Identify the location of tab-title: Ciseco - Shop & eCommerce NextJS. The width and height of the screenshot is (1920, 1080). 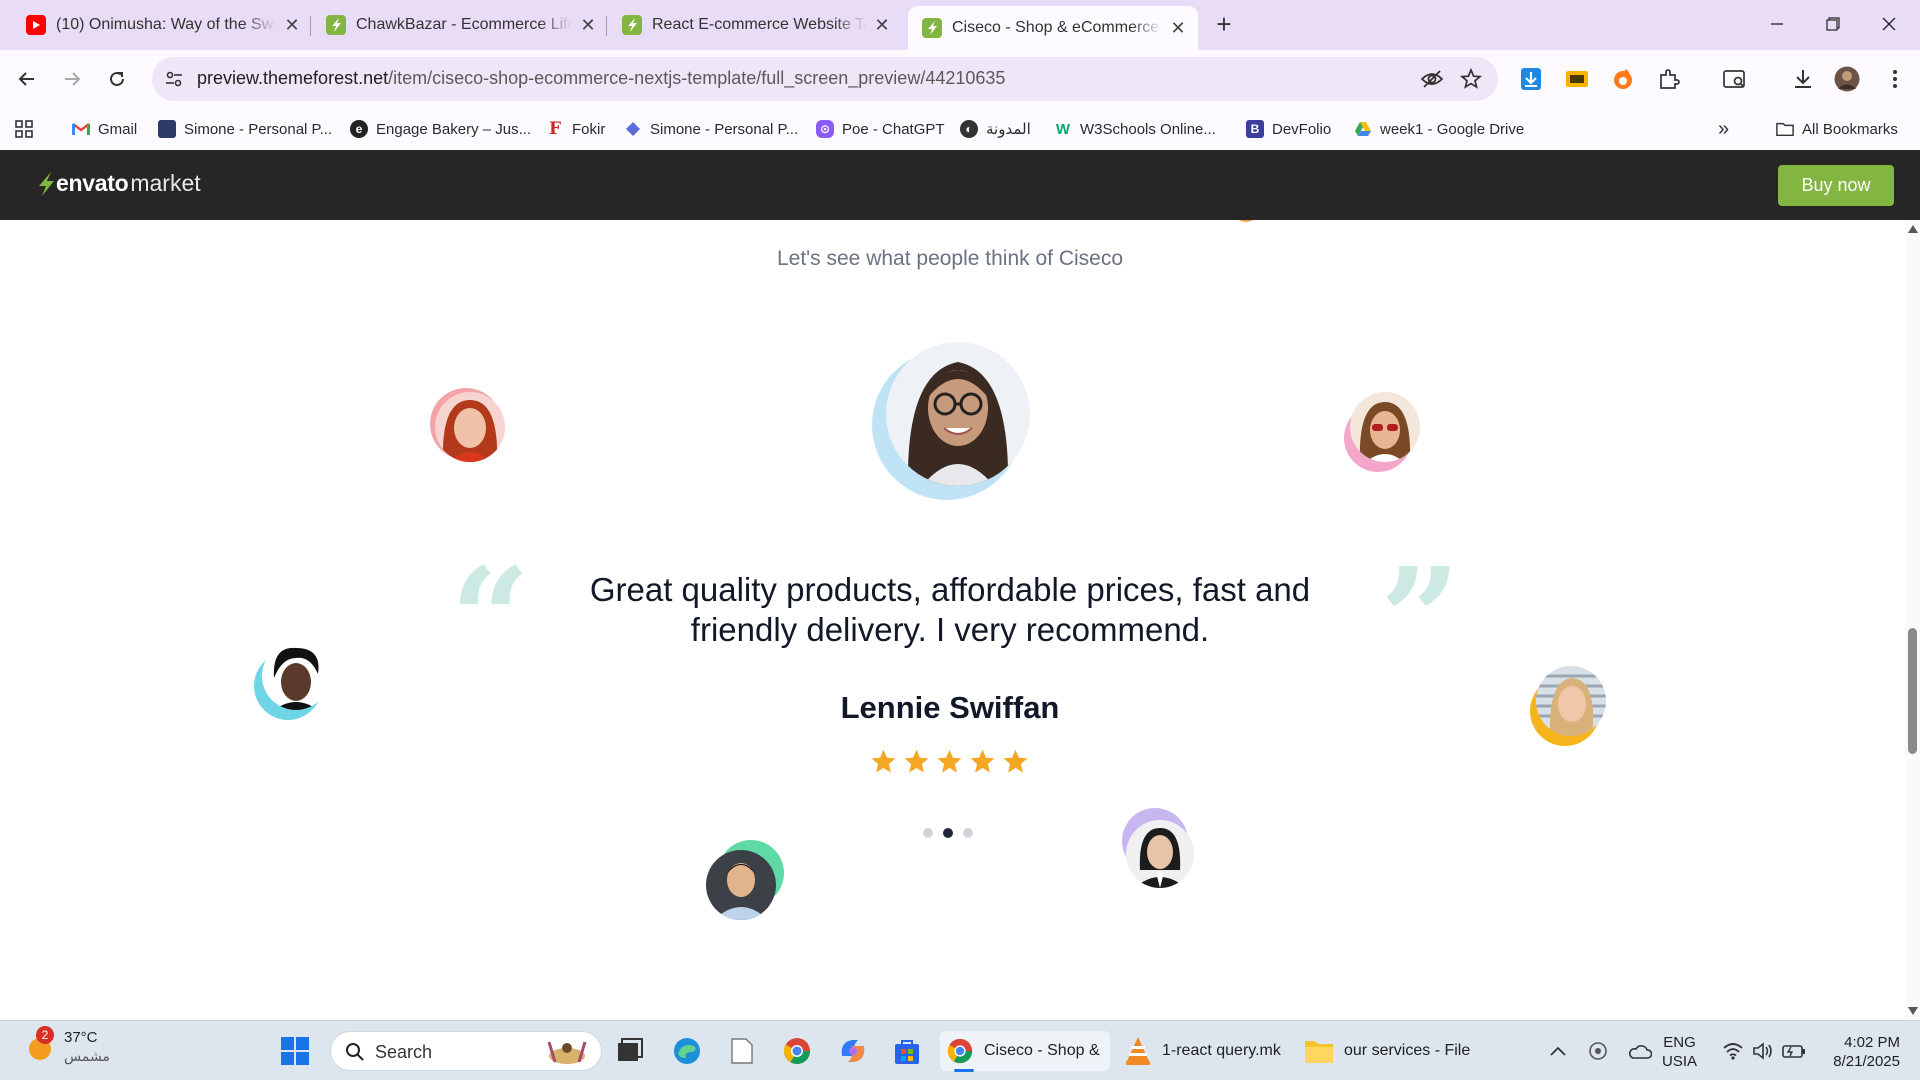
(1057, 27).